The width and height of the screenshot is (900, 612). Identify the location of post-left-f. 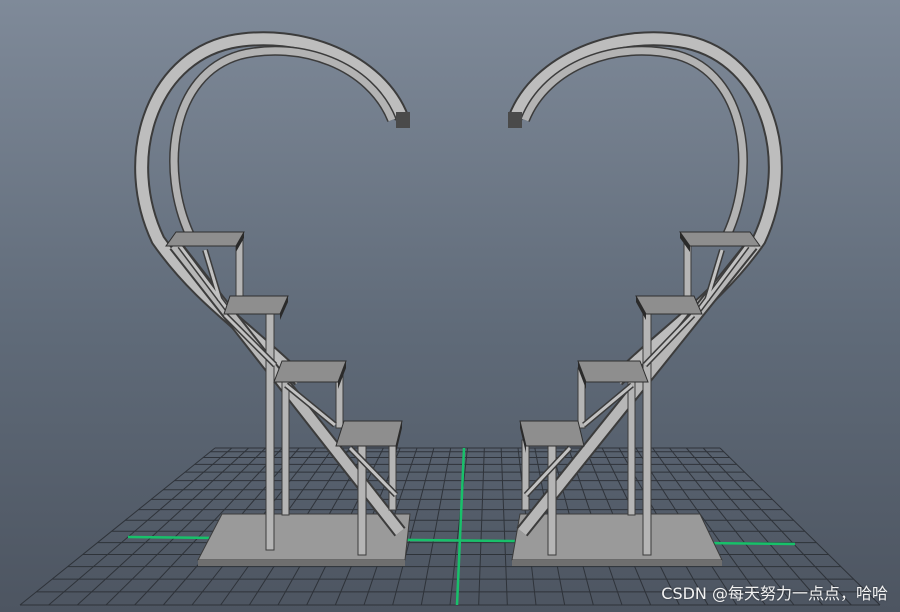
(392, 475).